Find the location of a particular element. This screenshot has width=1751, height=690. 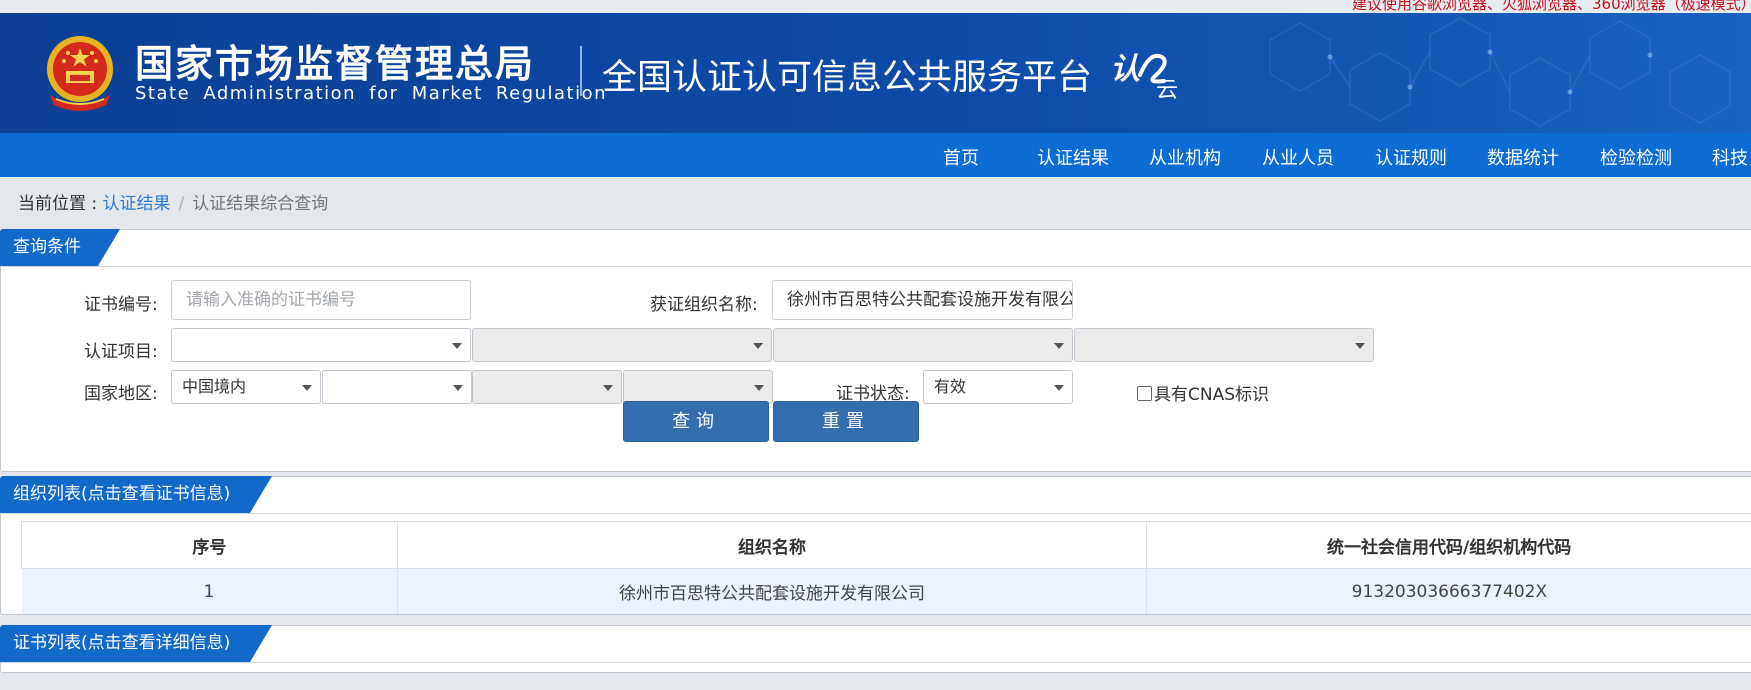

region-select-1-value: 中国境内 is located at coordinates (214, 386).